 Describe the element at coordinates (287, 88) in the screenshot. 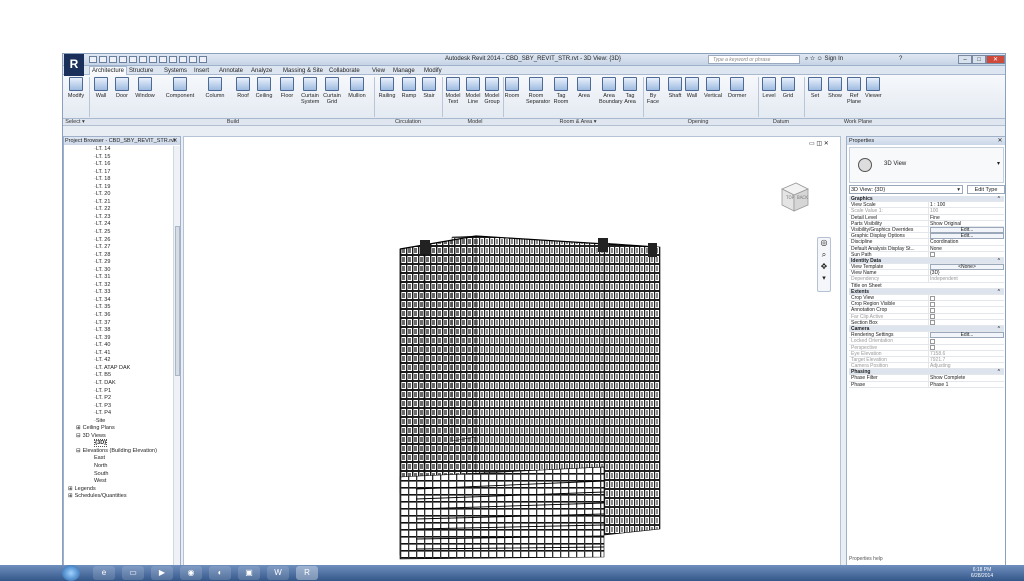

I see `ribbon-floor-button: Floor` at that location.